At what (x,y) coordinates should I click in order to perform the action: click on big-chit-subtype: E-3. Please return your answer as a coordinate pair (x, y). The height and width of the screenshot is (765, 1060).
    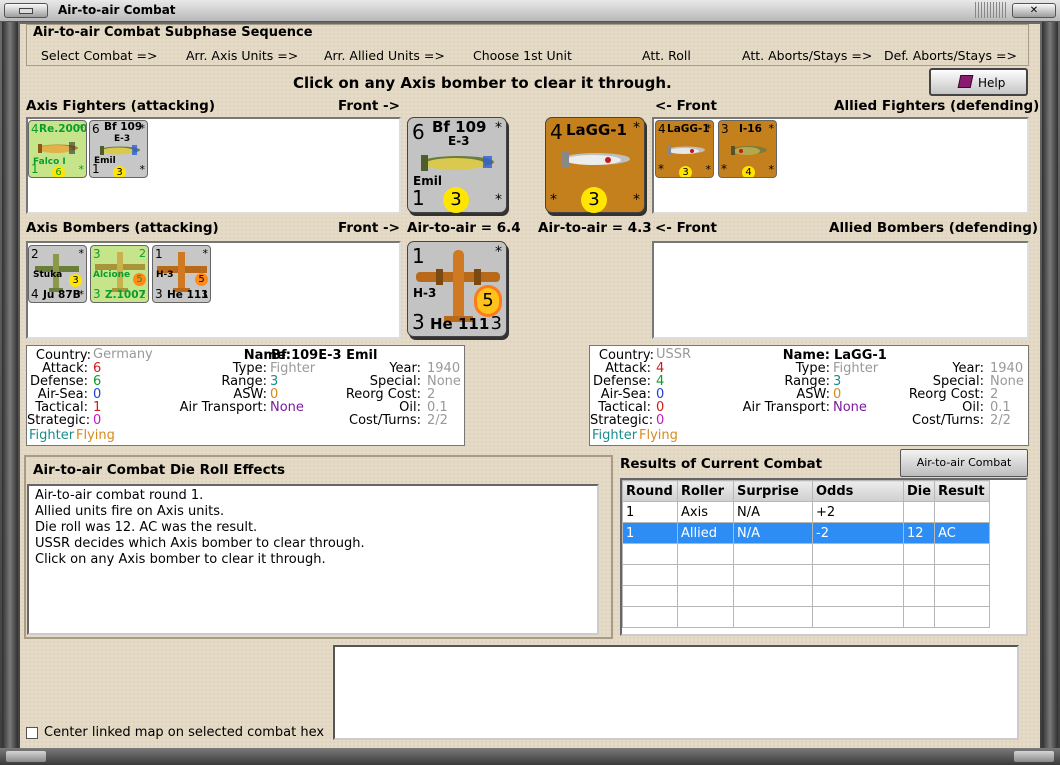
    Looking at the image, I should click on (459, 141).